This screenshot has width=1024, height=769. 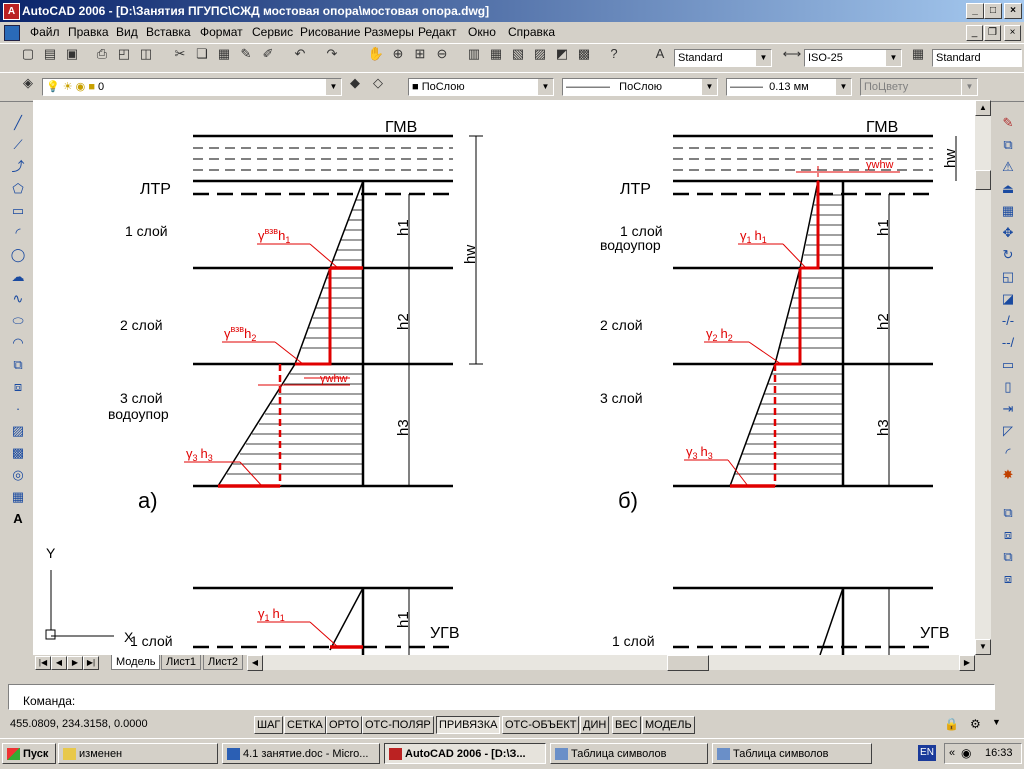 I want to click on bring-to-front-icon: ⧉, so click(x=1008, y=513).